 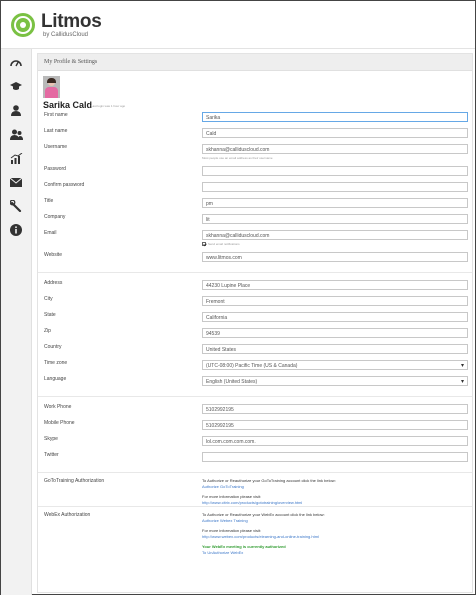 I want to click on last-name-label: Last name, so click(x=56, y=131).